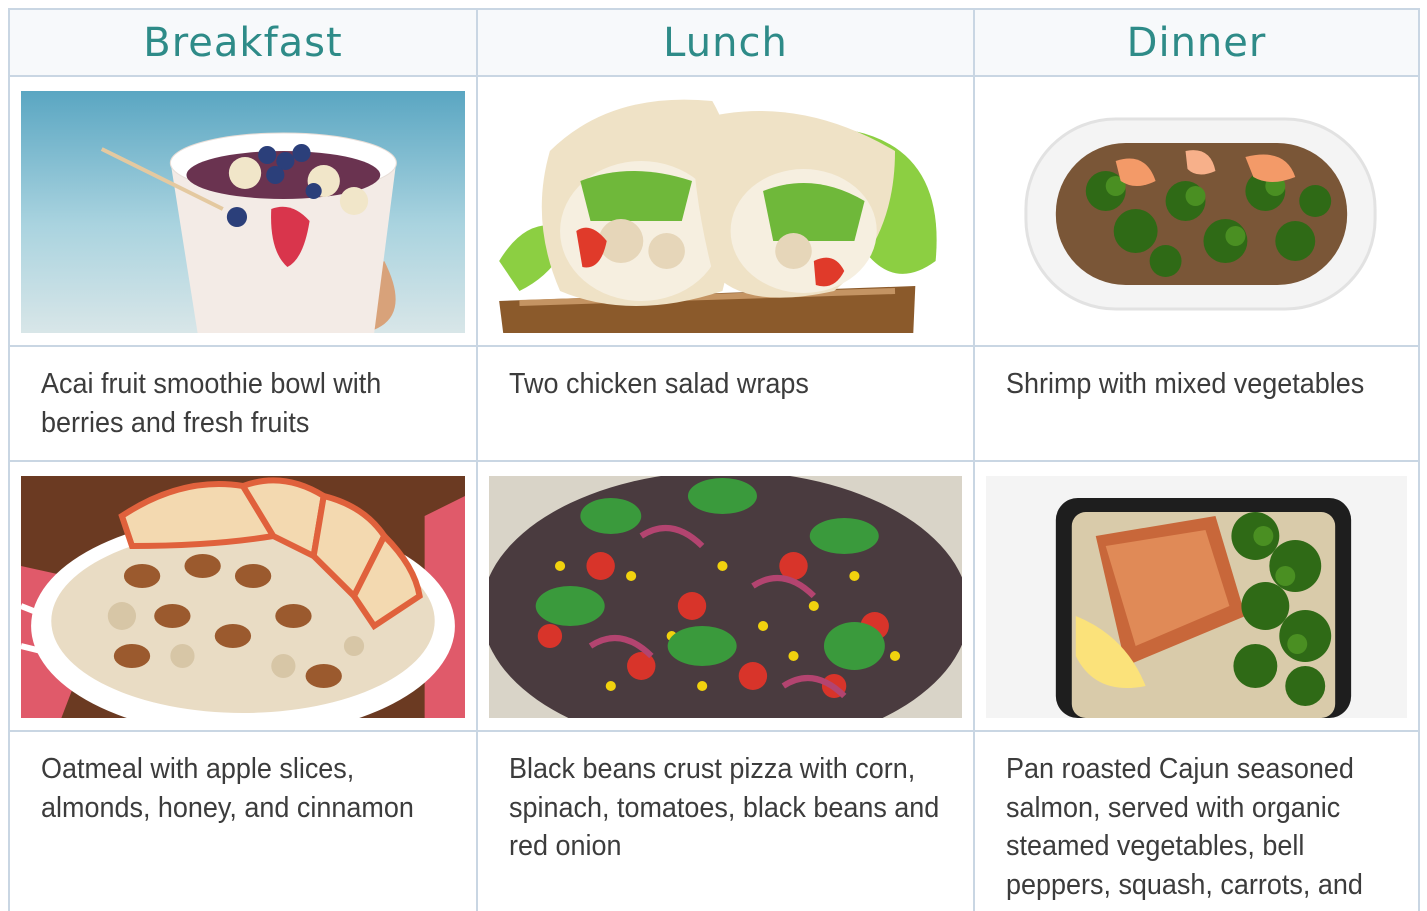  I want to click on description-cell: Shrimp with mixed vegetables, so click(1197, 404).